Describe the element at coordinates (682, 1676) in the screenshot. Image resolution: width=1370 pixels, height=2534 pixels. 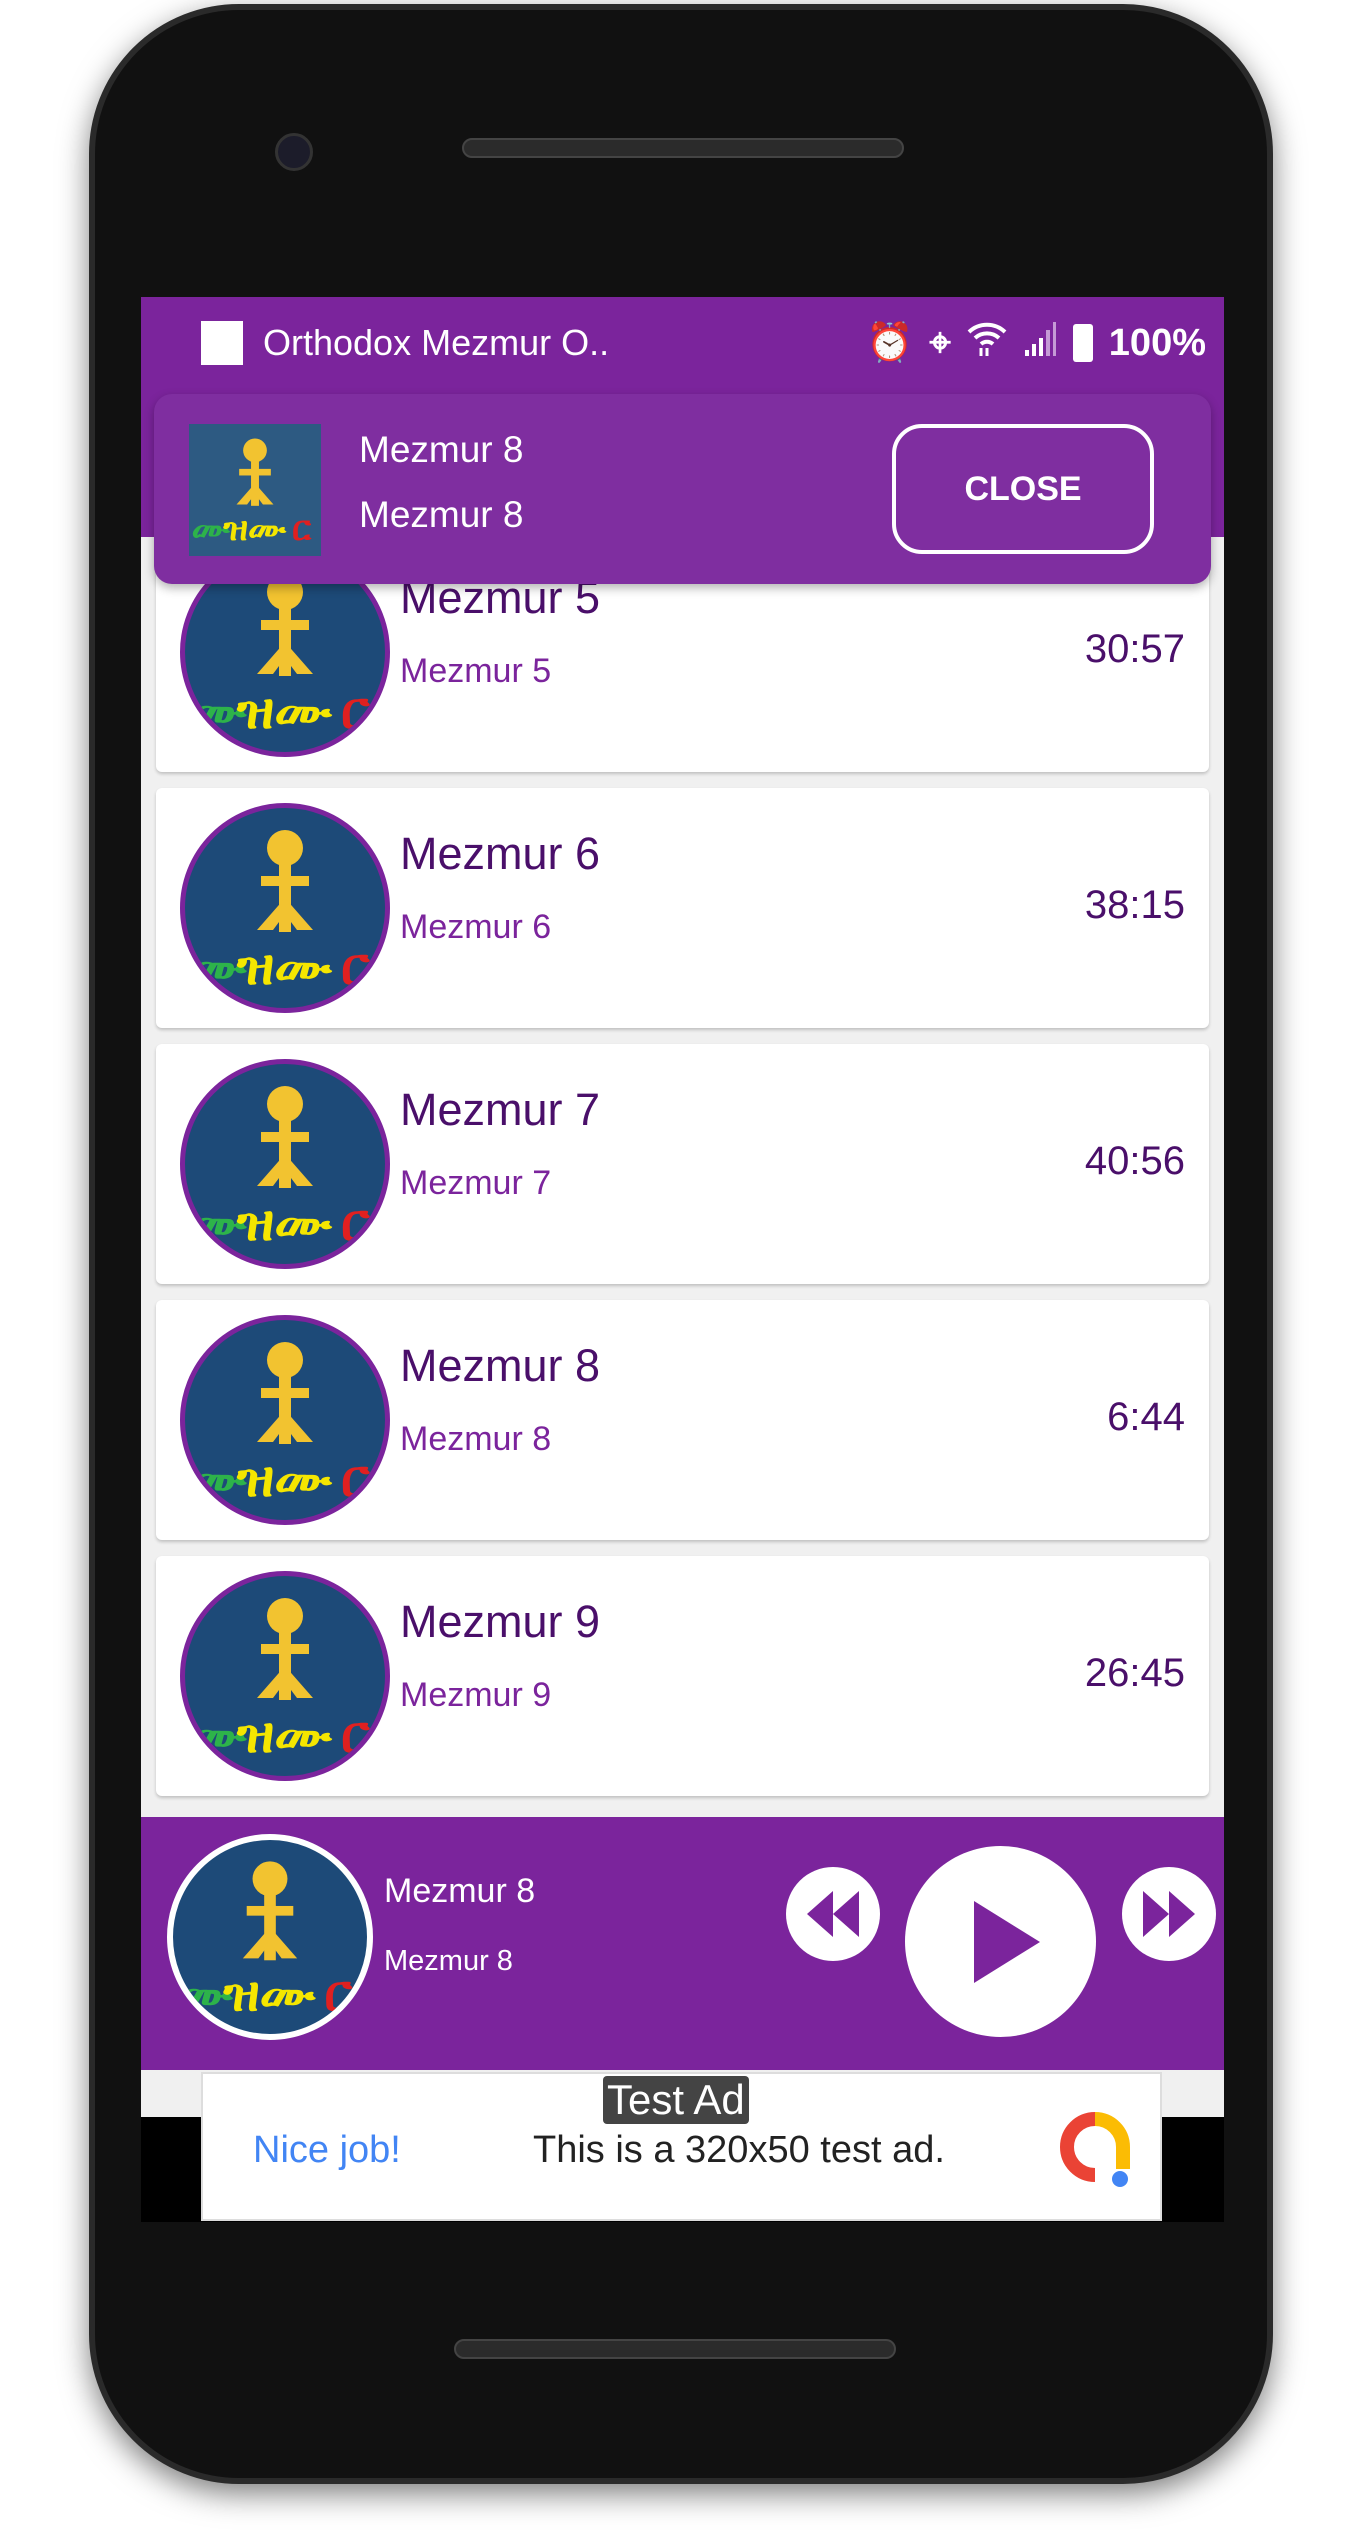
I see `song-list-item: ሙ ዝሙ ር Mezmur 9 Mezmur 9 26:45` at that location.